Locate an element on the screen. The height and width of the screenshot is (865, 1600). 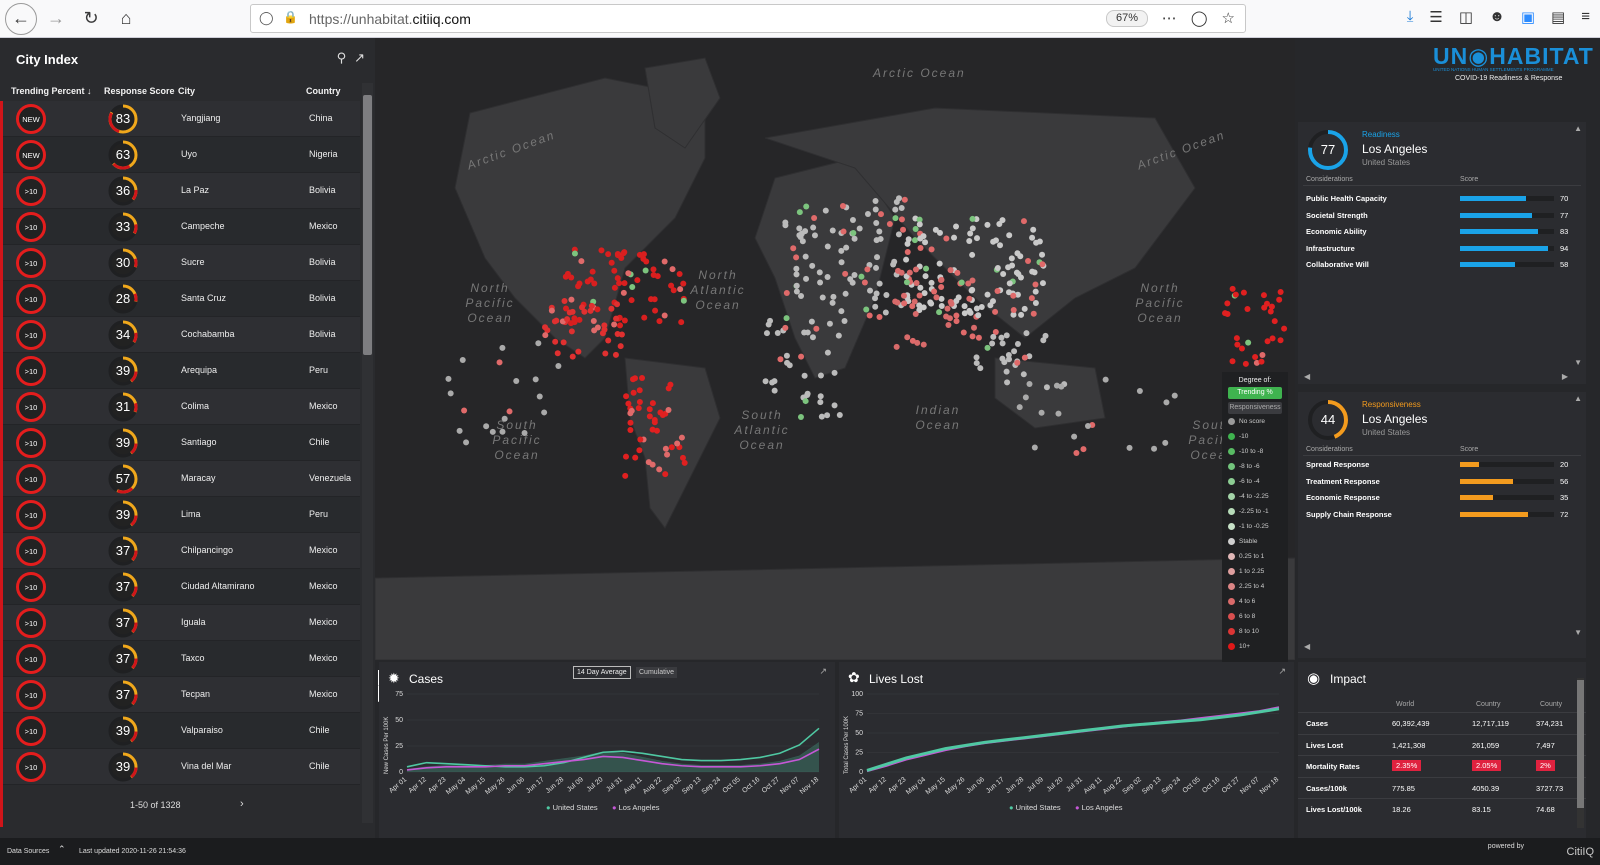
legend-united-states: ● United States is located at coordinates (572, 807).